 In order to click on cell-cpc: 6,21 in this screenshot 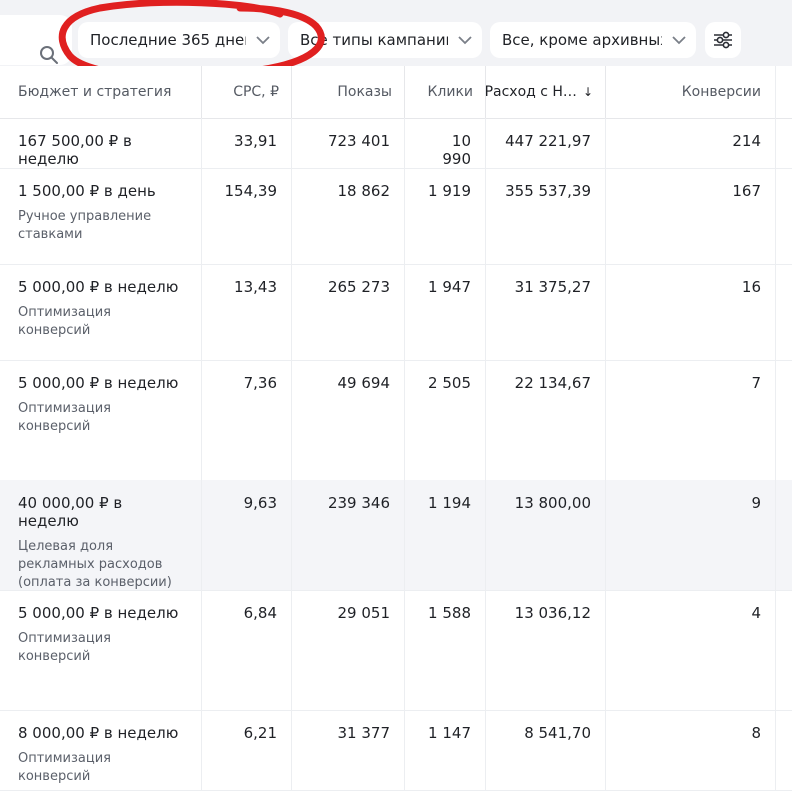, I will do `click(247, 750)`.